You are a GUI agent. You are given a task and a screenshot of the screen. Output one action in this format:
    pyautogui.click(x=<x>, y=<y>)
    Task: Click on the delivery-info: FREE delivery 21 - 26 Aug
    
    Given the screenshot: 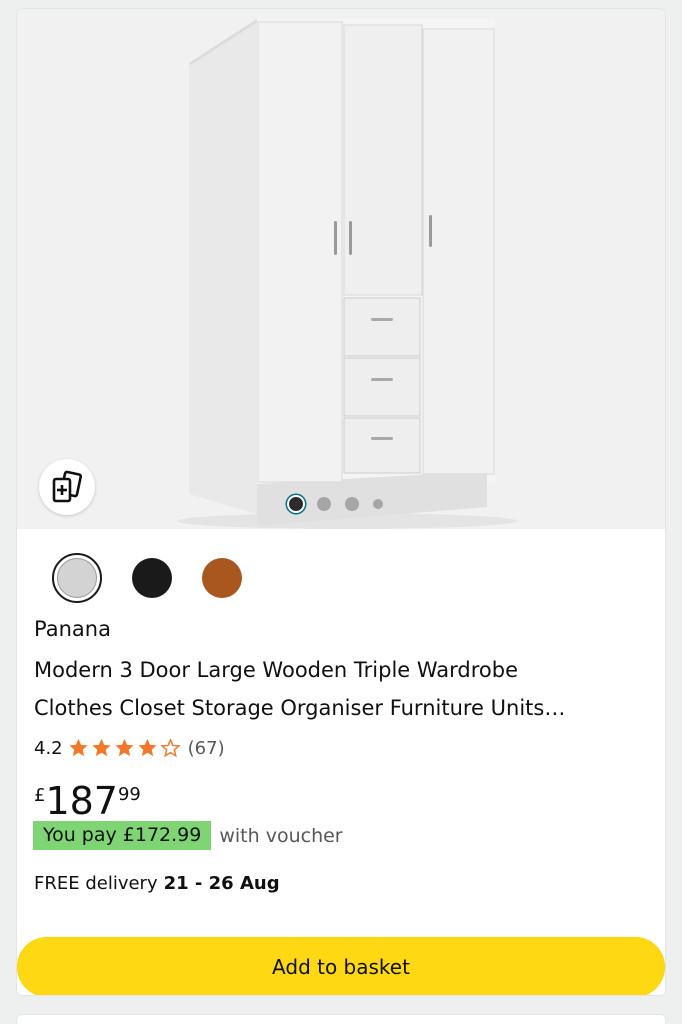 What is the action you would take?
    pyautogui.click(x=157, y=883)
    